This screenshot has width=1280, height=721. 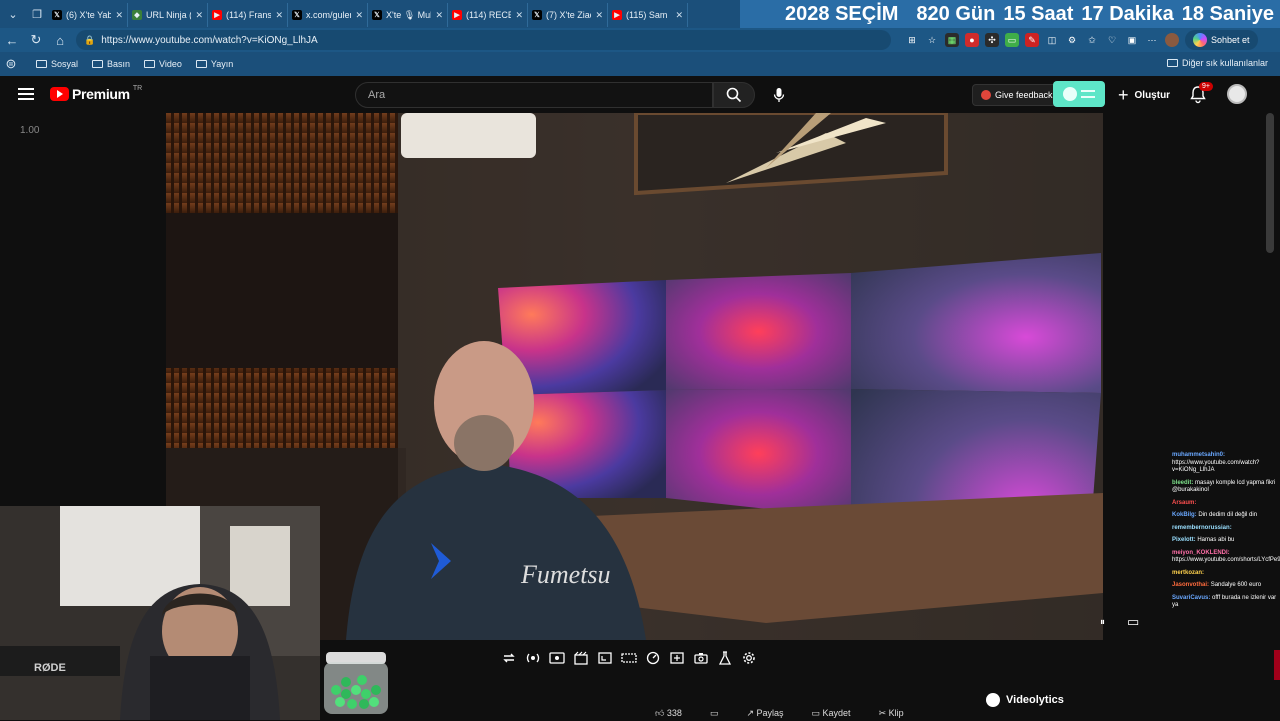 What do you see at coordinates (1012, 40) in the screenshot?
I see `extension-green-icon: ▭` at bounding box center [1012, 40].